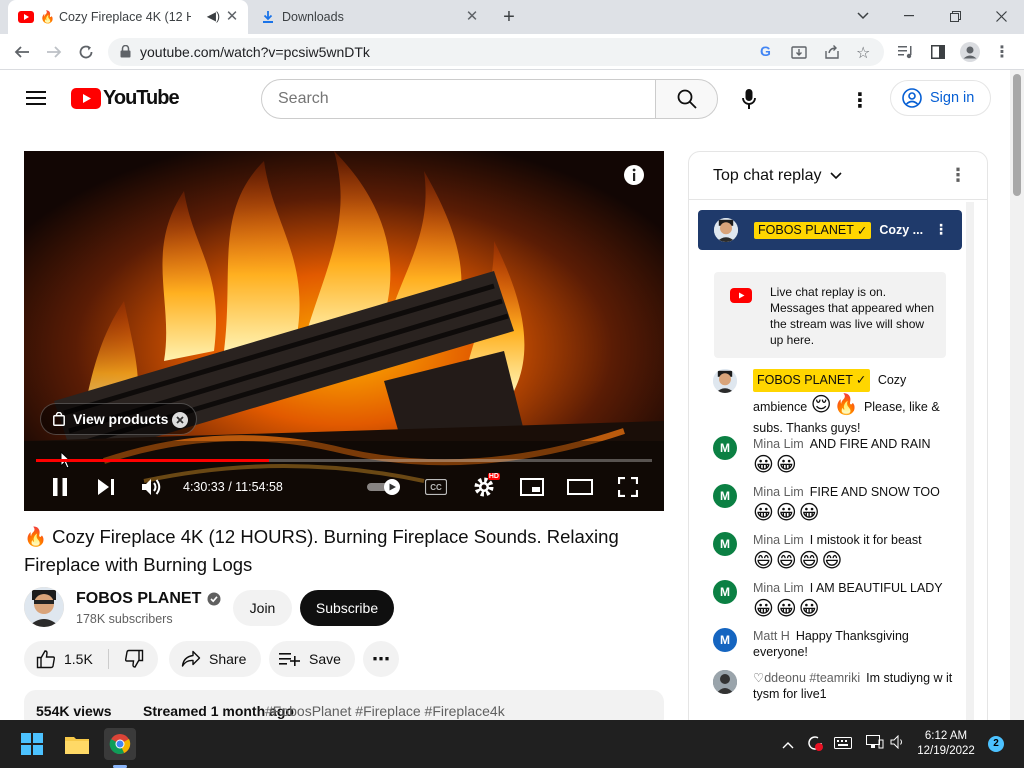 The width and height of the screenshot is (1024, 768). I want to click on channel-name-row: FOBOS PLANET, so click(148, 599).